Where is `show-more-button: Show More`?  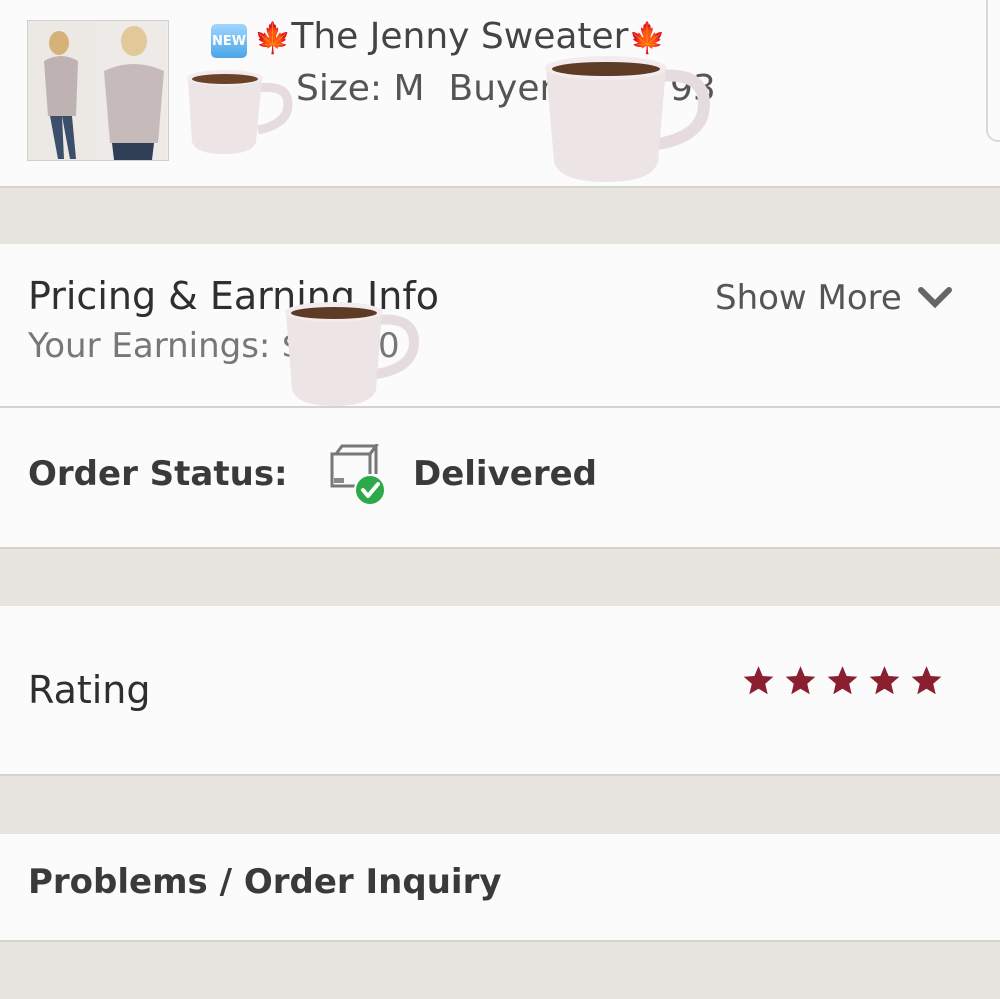
show-more-button: Show More is located at coordinates (833, 298).